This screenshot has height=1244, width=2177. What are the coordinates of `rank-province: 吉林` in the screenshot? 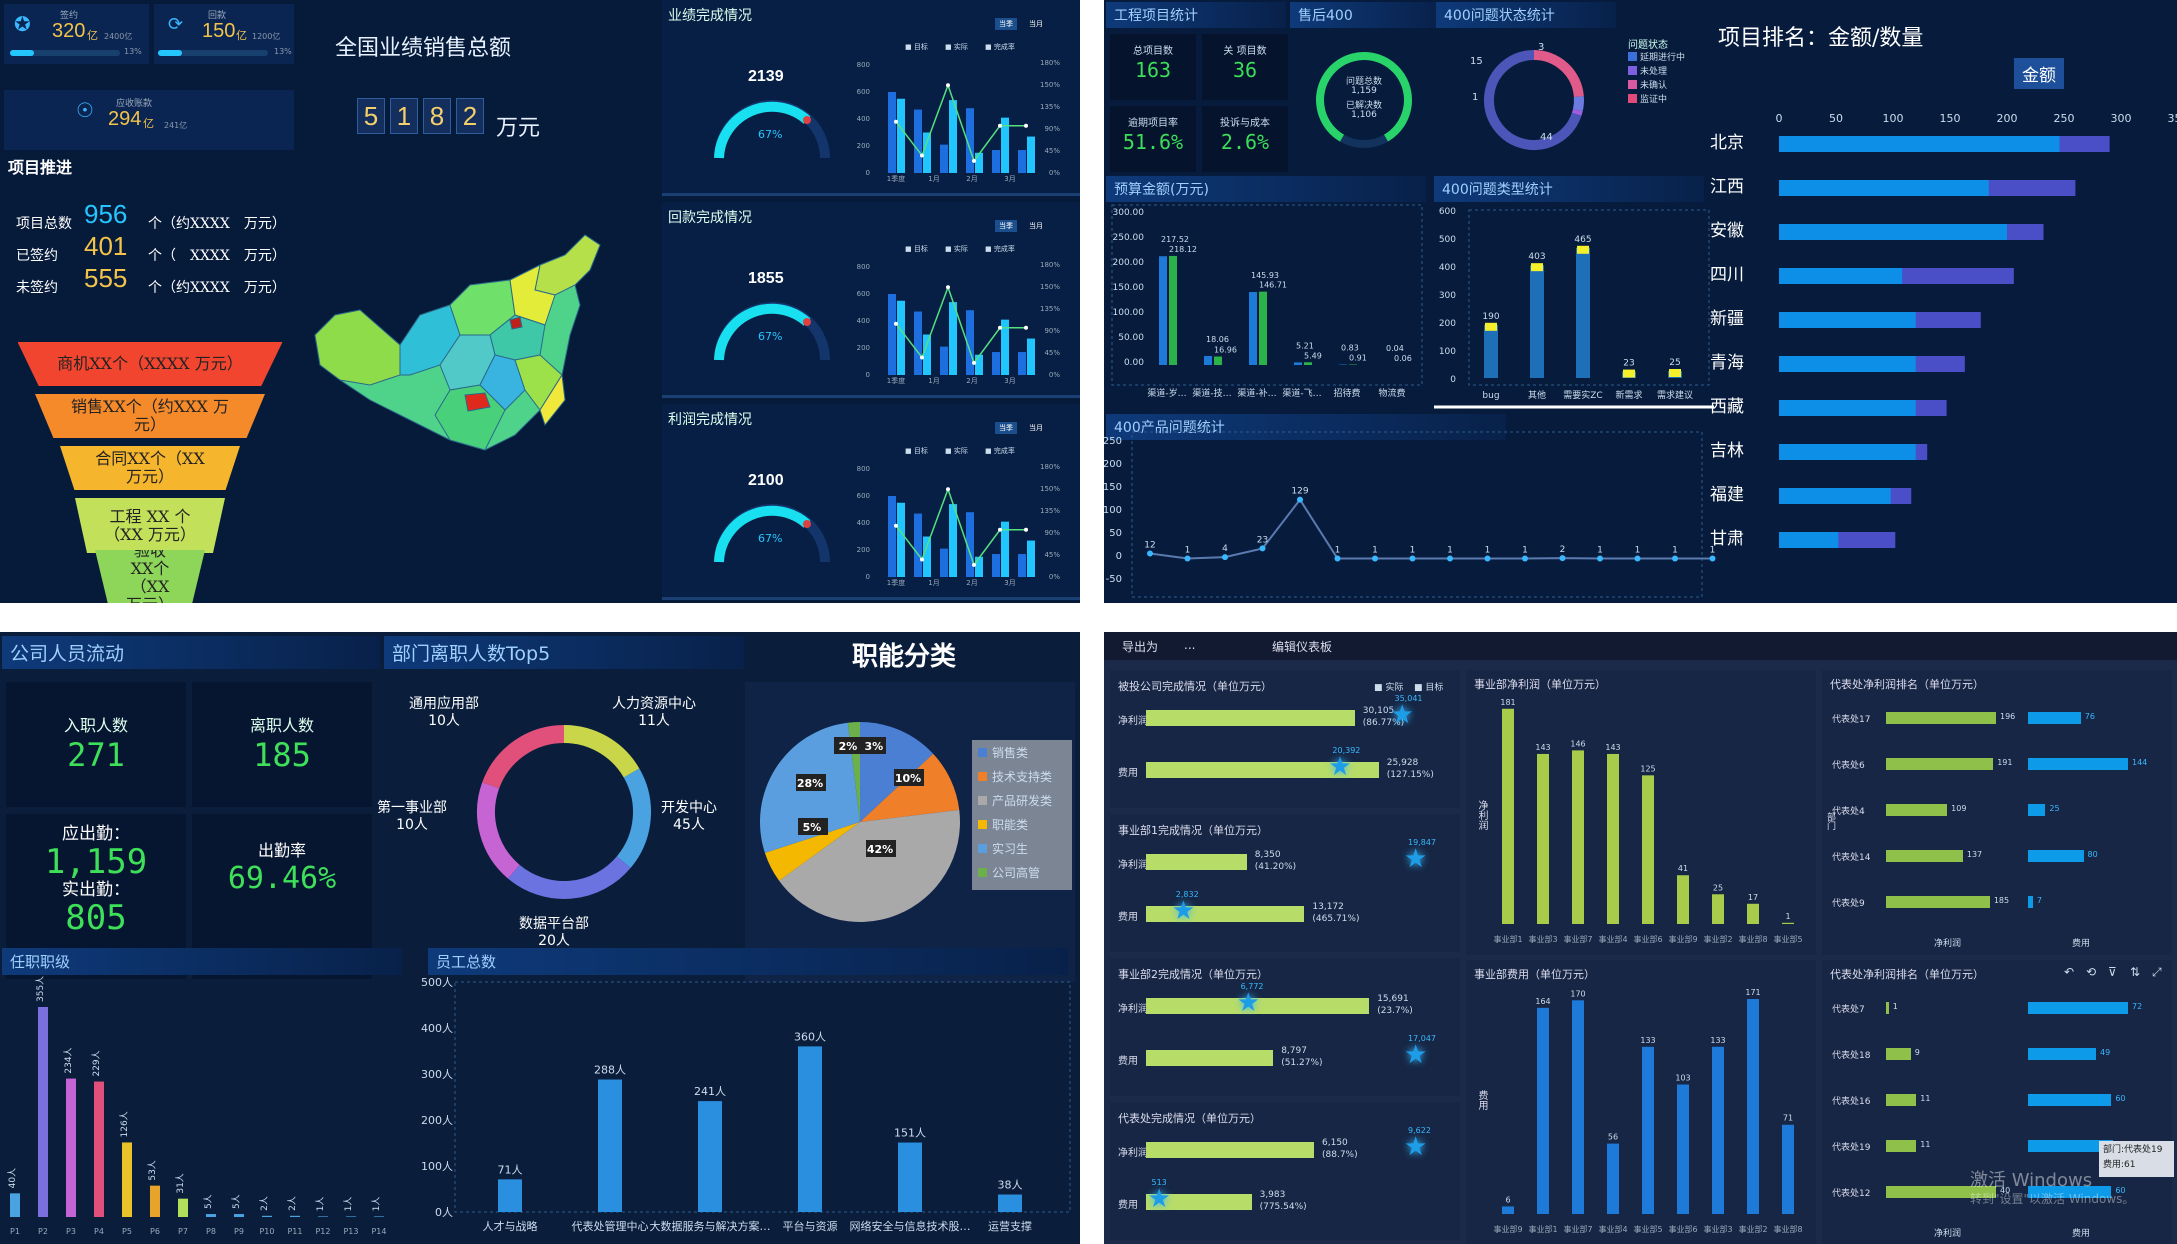 It's located at (1727, 451).